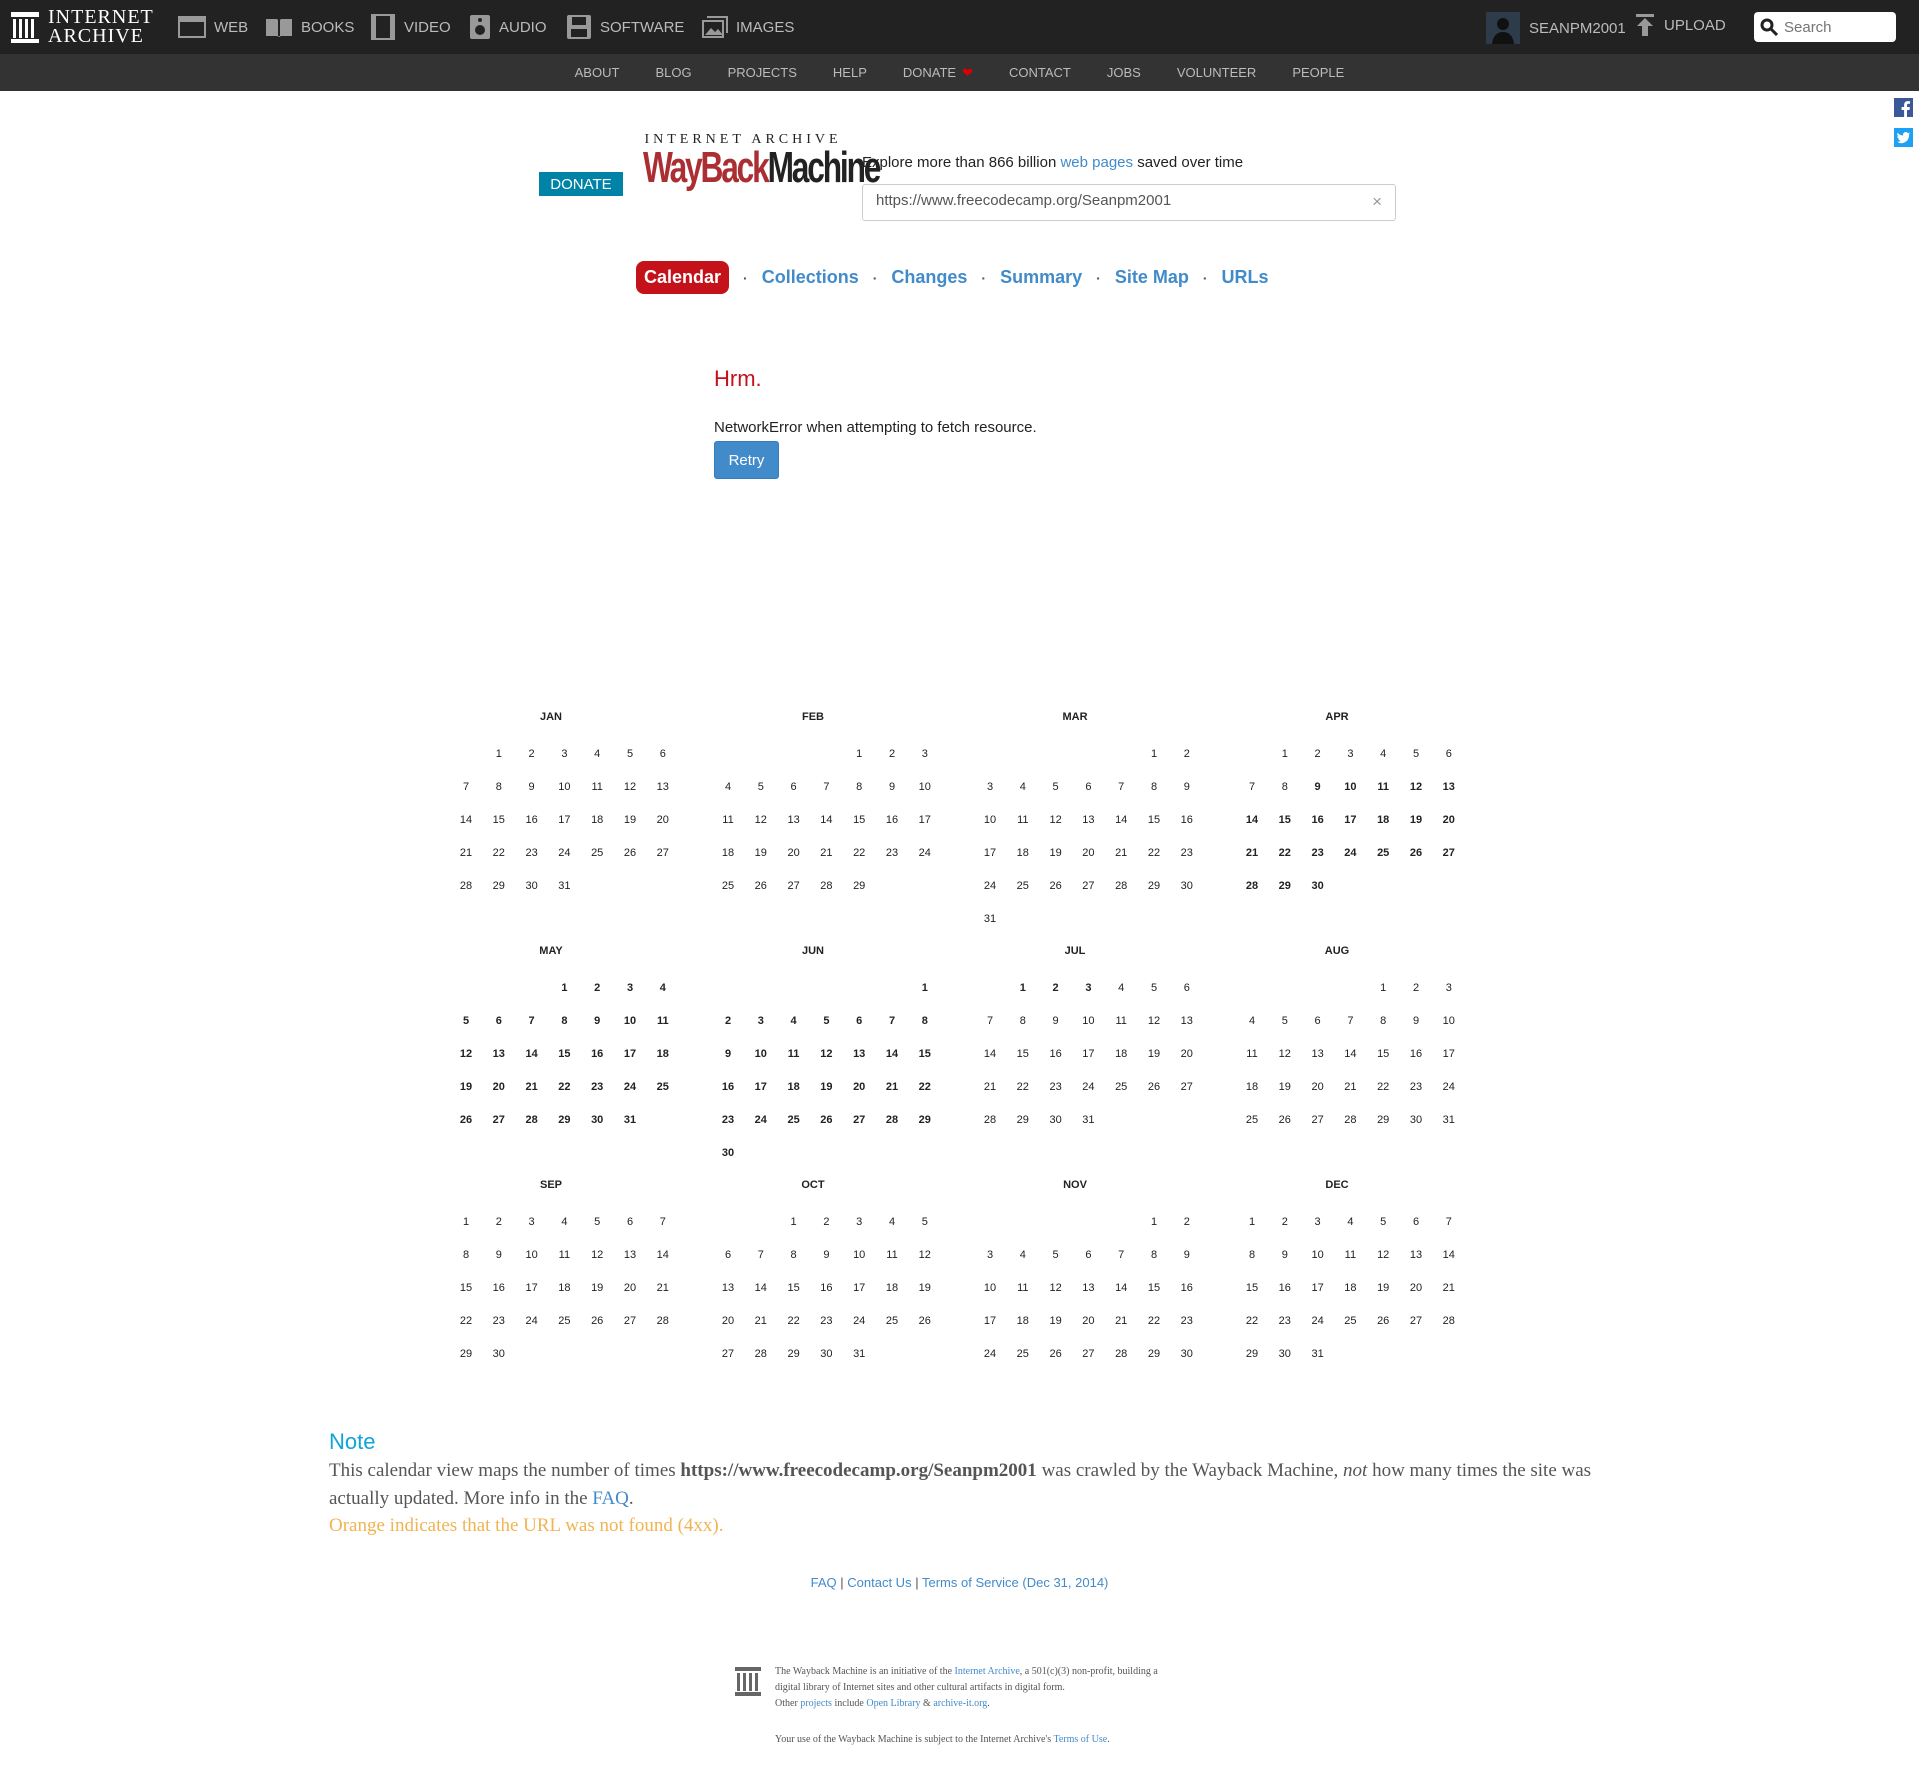 This screenshot has height=1768, width=1919. What do you see at coordinates (1096, 162) in the screenshot?
I see `web-pages-link: web pages` at bounding box center [1096, 162].